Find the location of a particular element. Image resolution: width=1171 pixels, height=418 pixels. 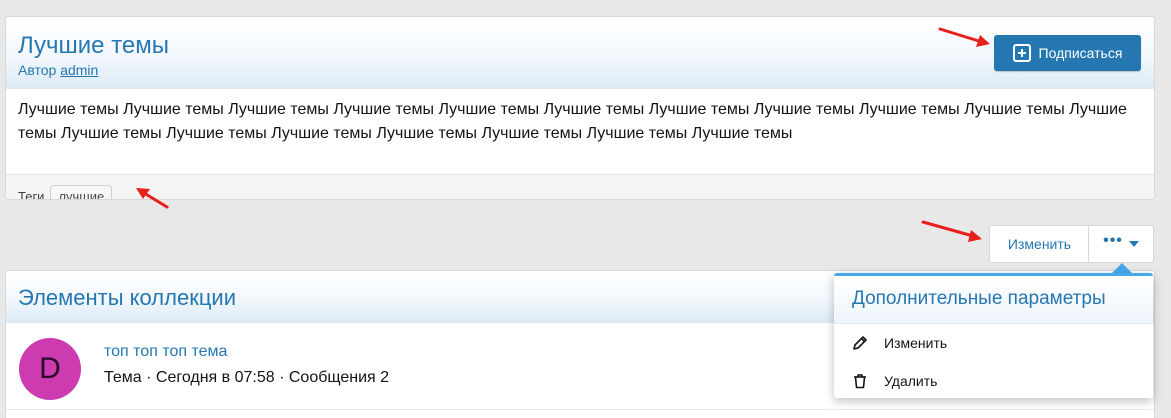

menu-title: Дополнительные параметры is located at coordinates (993, 300).